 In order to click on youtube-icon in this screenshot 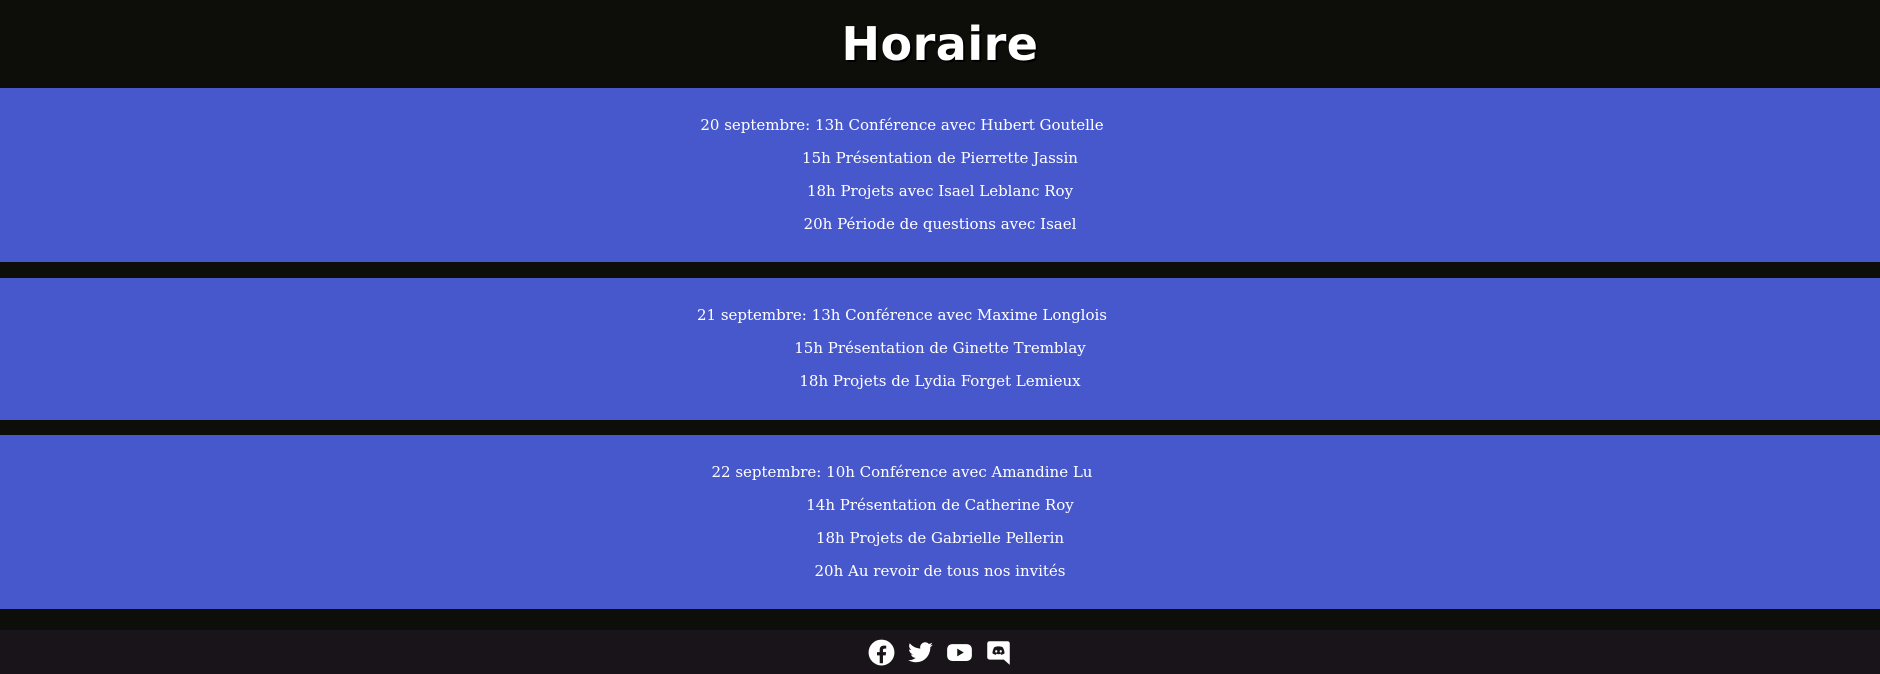, I will do `click(959, 652)`.